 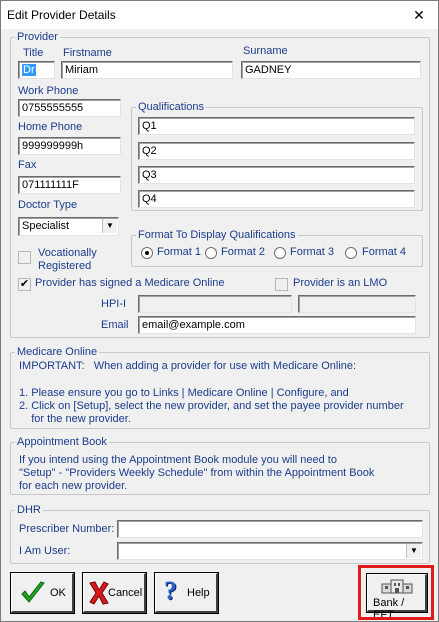 What do you see at coordinates (265, 51) in the screenshot?
I see `surname-label: Surname` at bounding box center [265, 51].